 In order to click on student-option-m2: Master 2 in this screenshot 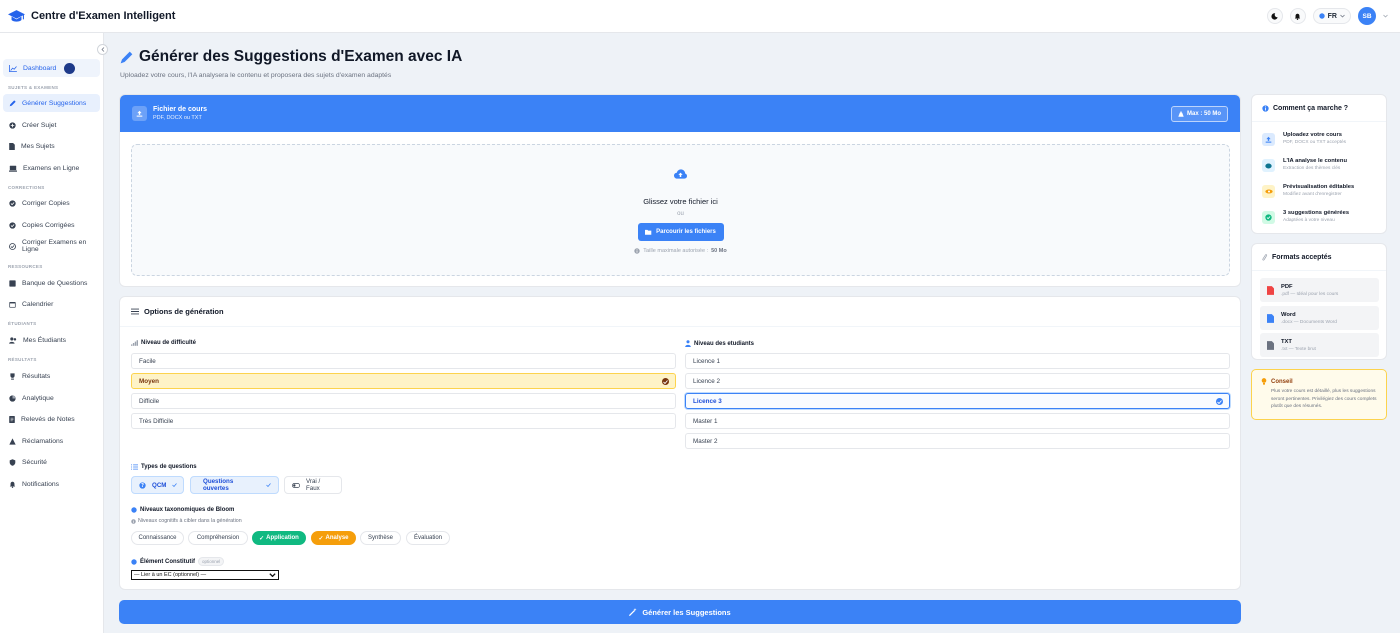, I will do `click(957, 441)`.